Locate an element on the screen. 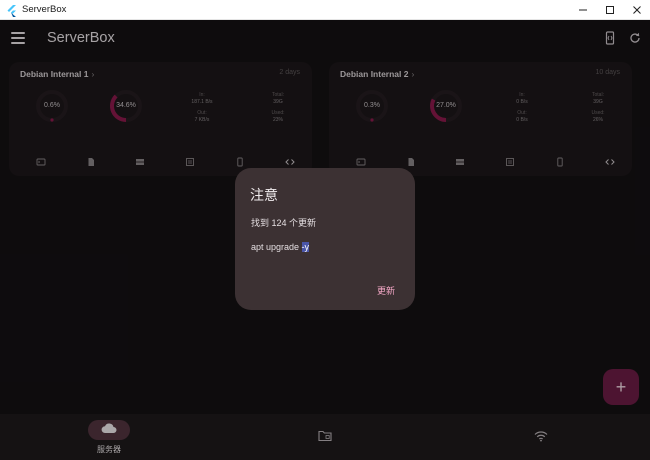  update-count-text: 找到 124 个更新 is located at coordinates (284, 223).